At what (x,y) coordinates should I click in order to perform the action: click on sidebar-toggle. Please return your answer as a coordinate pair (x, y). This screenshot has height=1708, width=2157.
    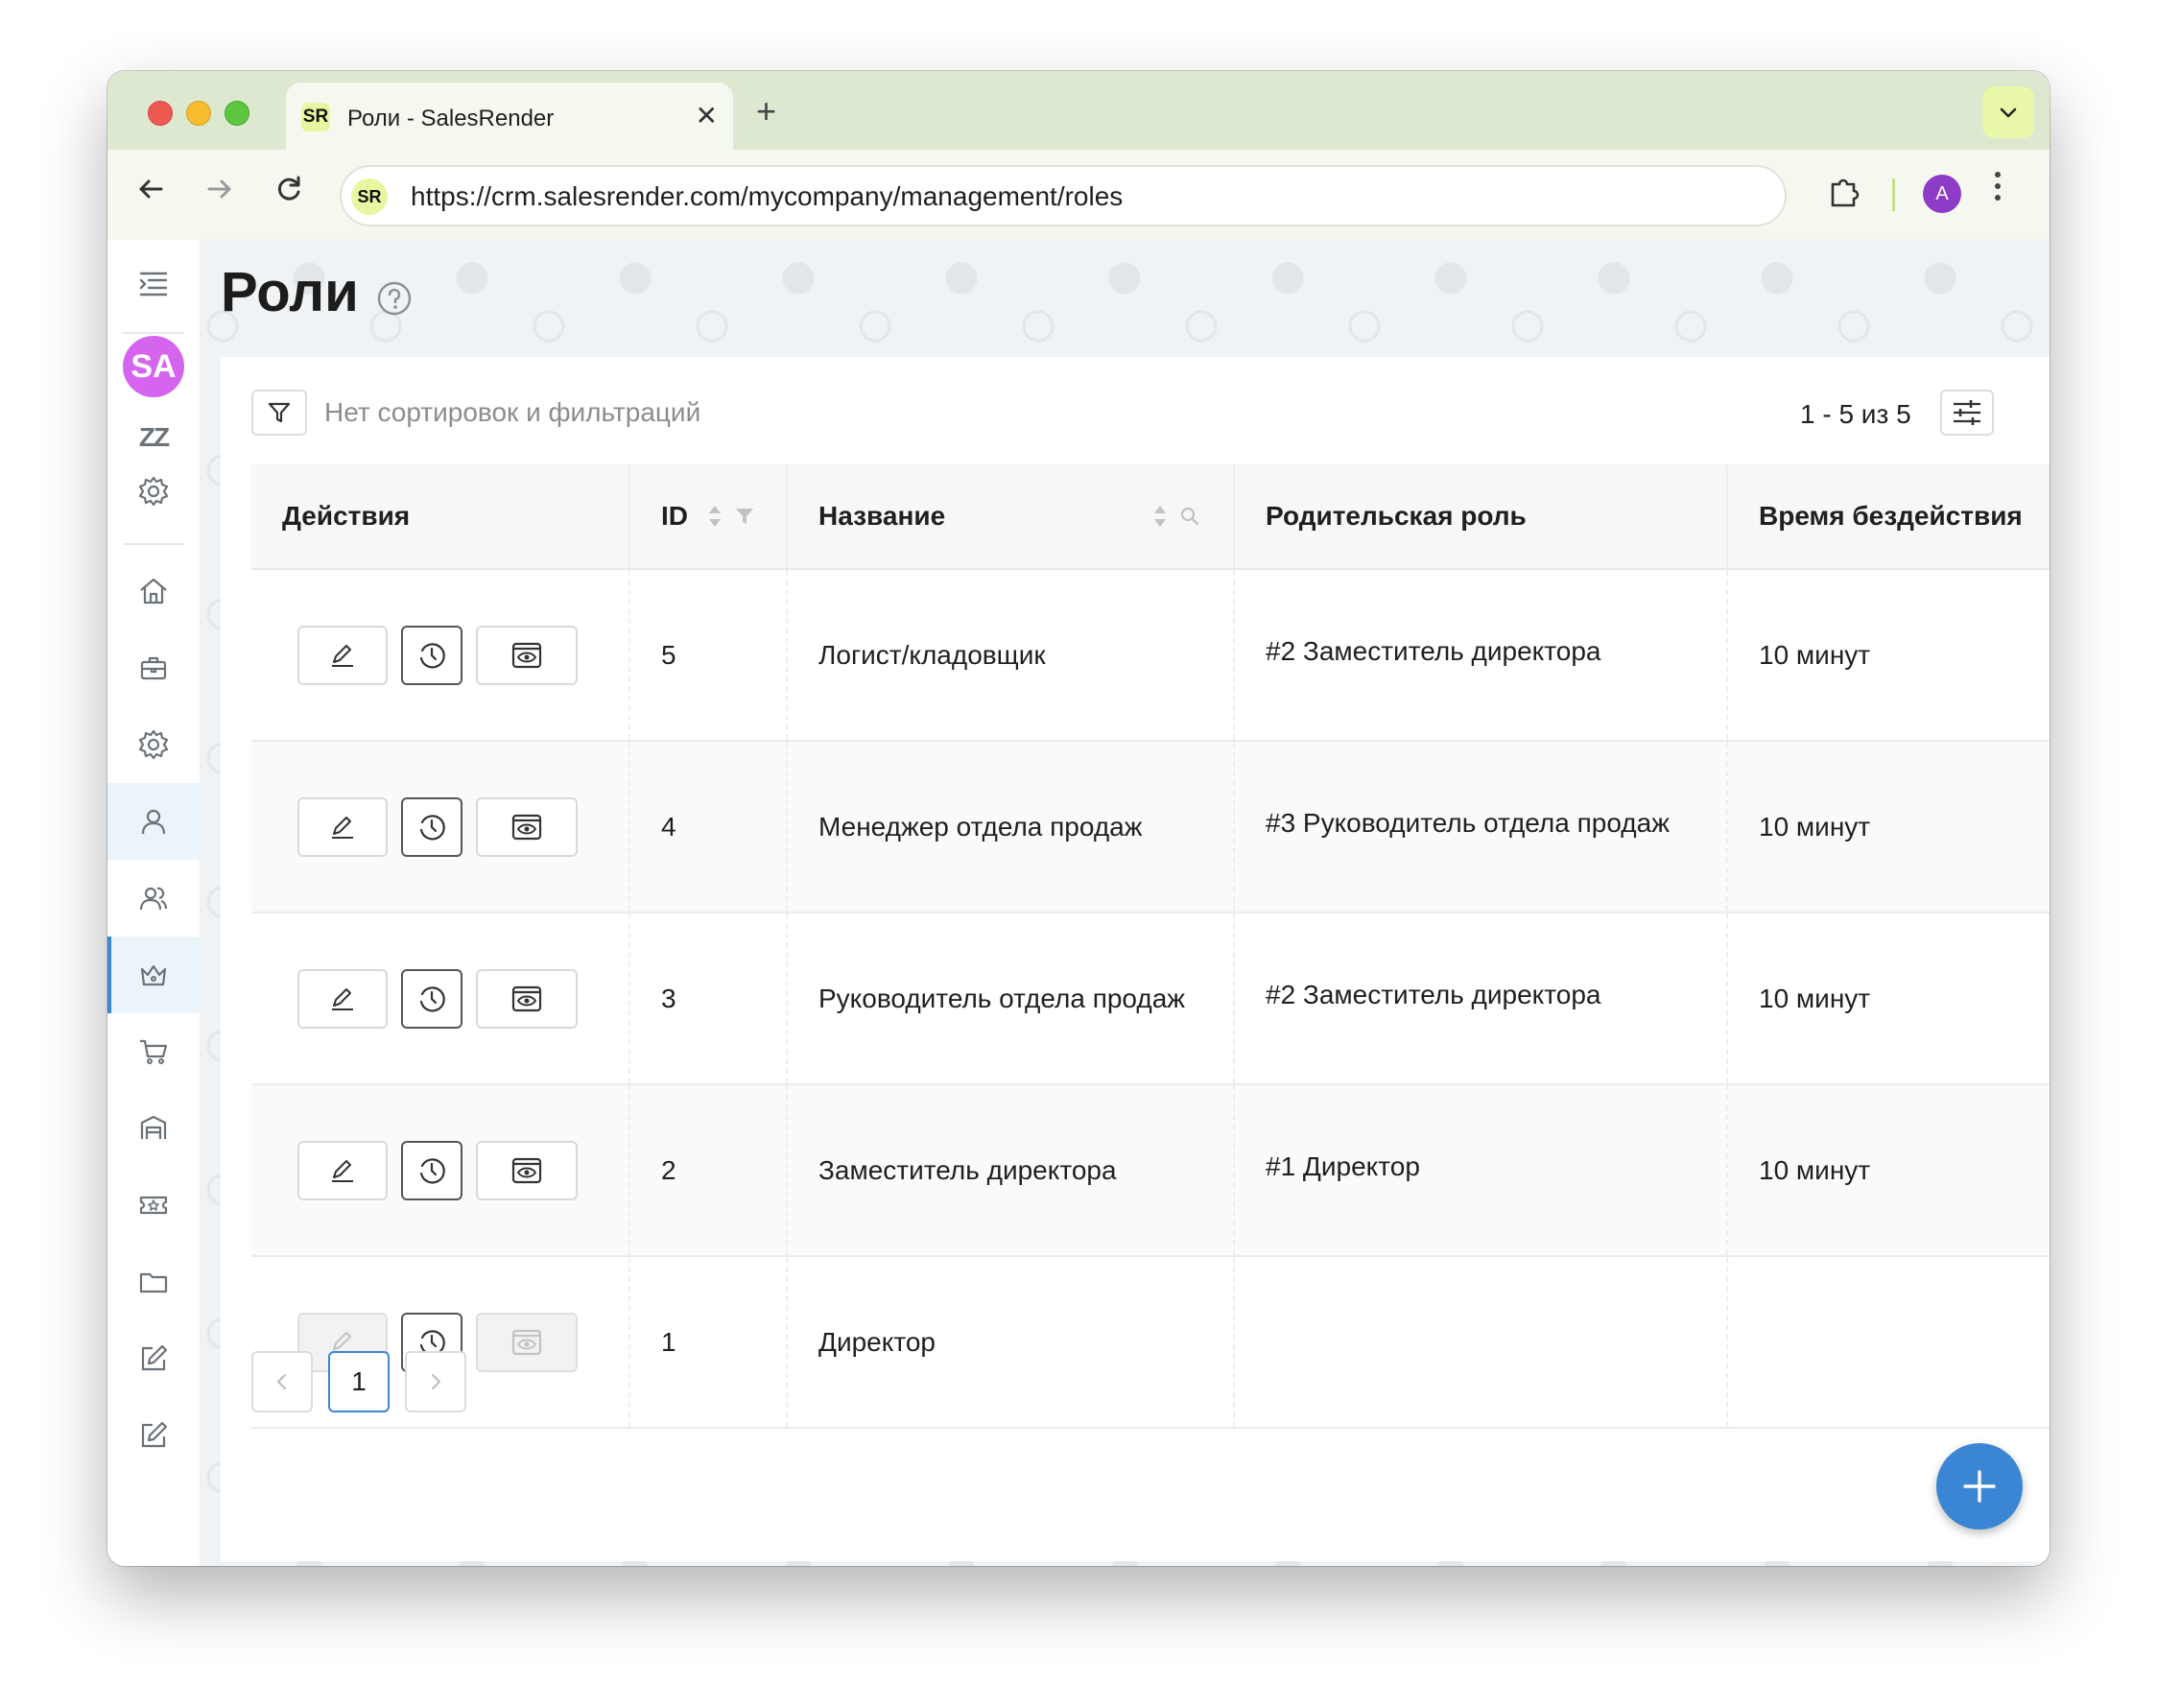
    Looking at the image, I should click on (154, 284).